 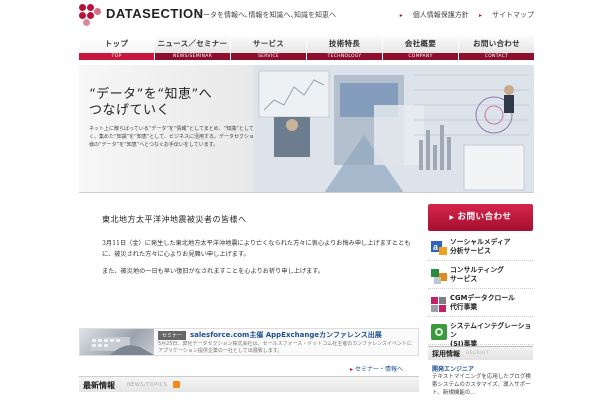 I want to click on nav-top: トップ TOP, so click(x=117, y=47).